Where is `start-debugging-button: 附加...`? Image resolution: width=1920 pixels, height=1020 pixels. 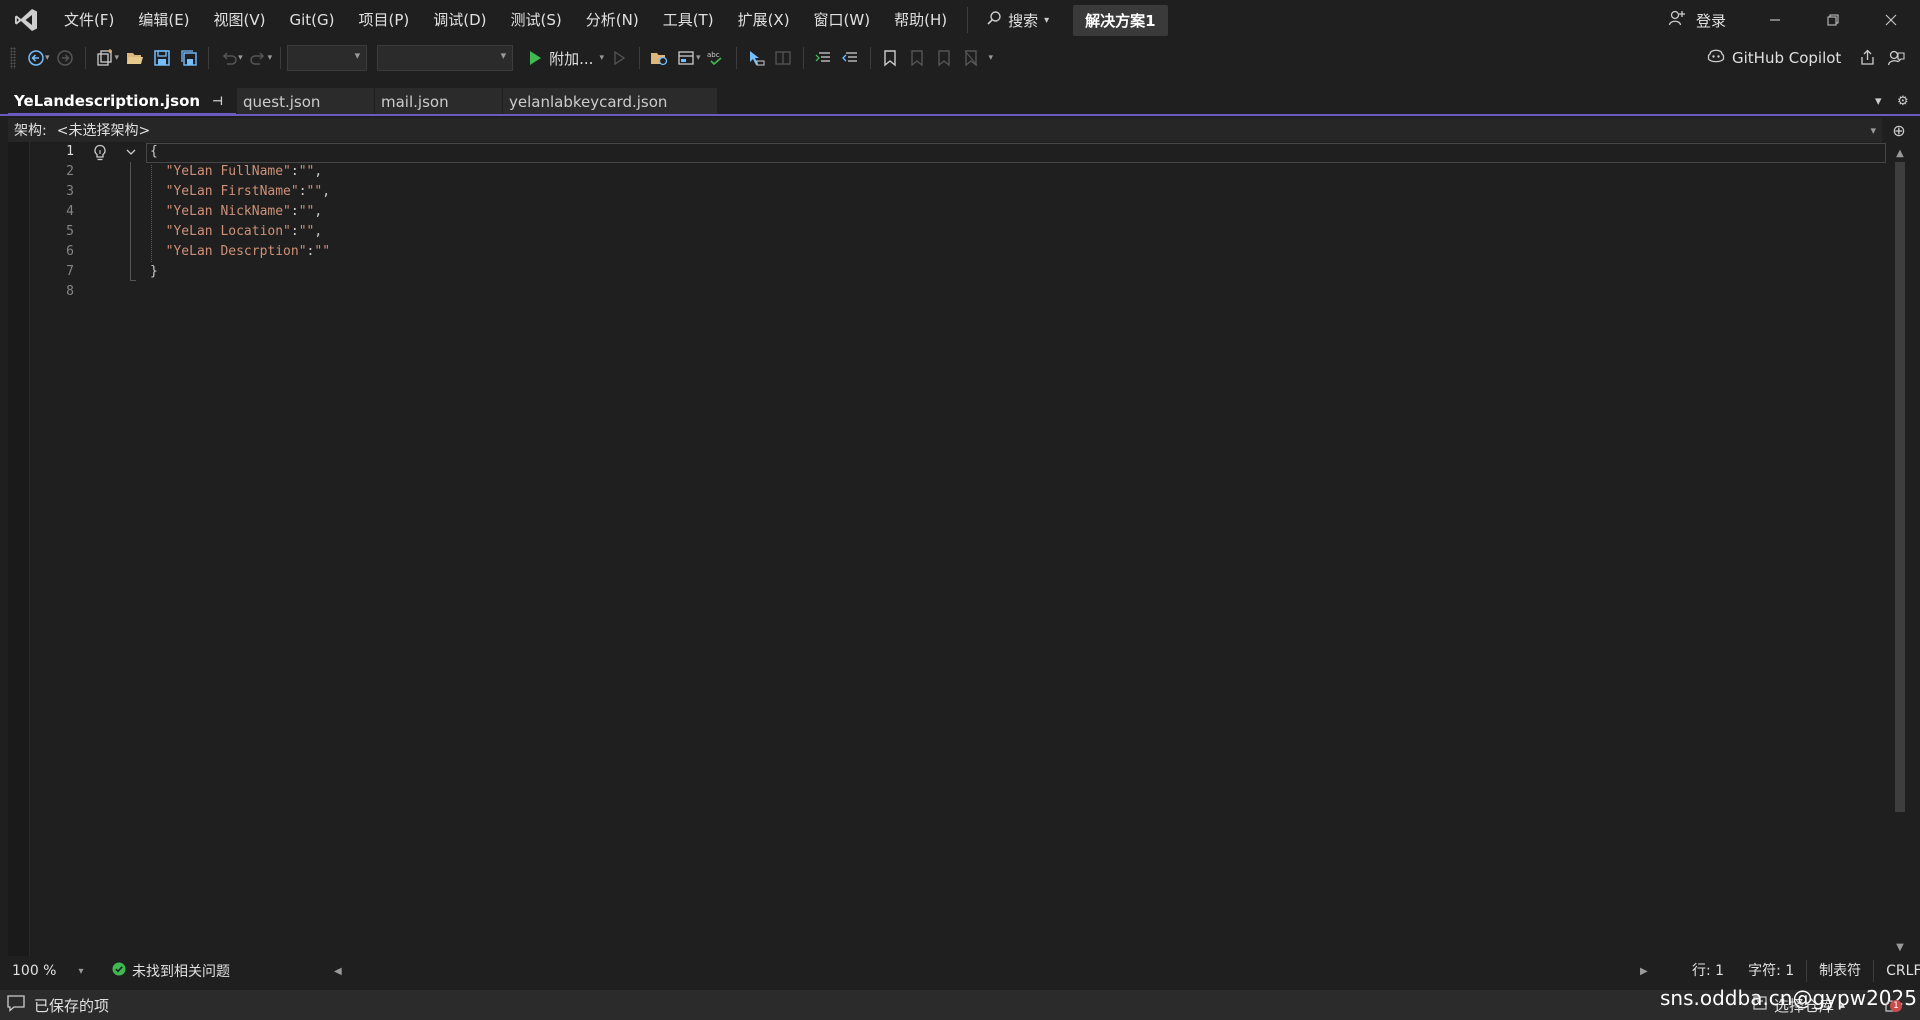 start-debugging-button: 附加... is located at coordinates (560, 58).